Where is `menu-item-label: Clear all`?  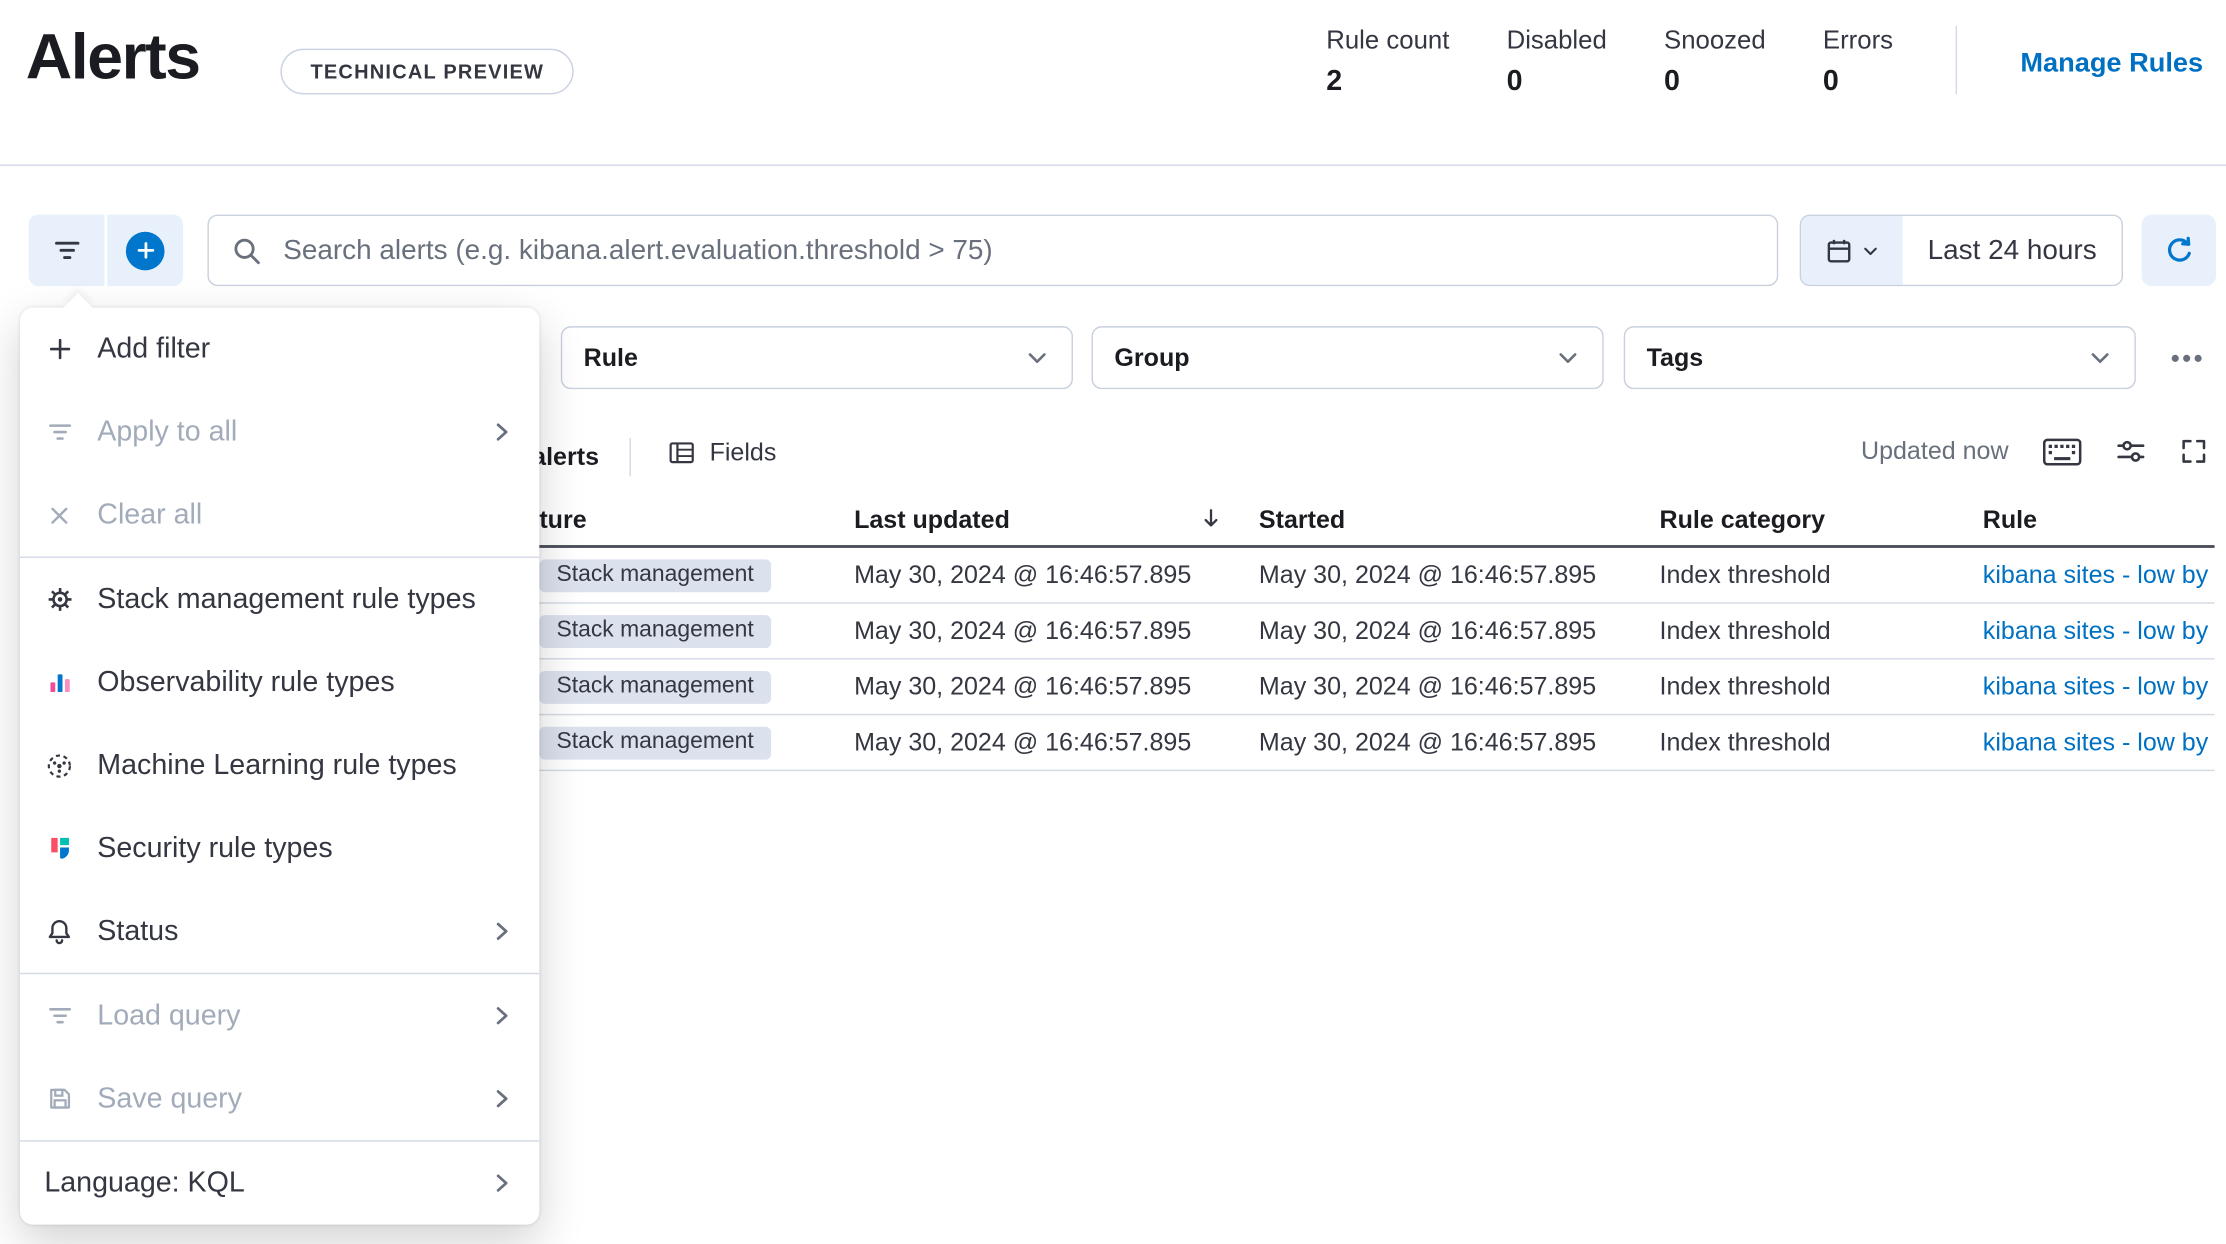
menu-item-label: Clear all is located at coordinates (150, 514).